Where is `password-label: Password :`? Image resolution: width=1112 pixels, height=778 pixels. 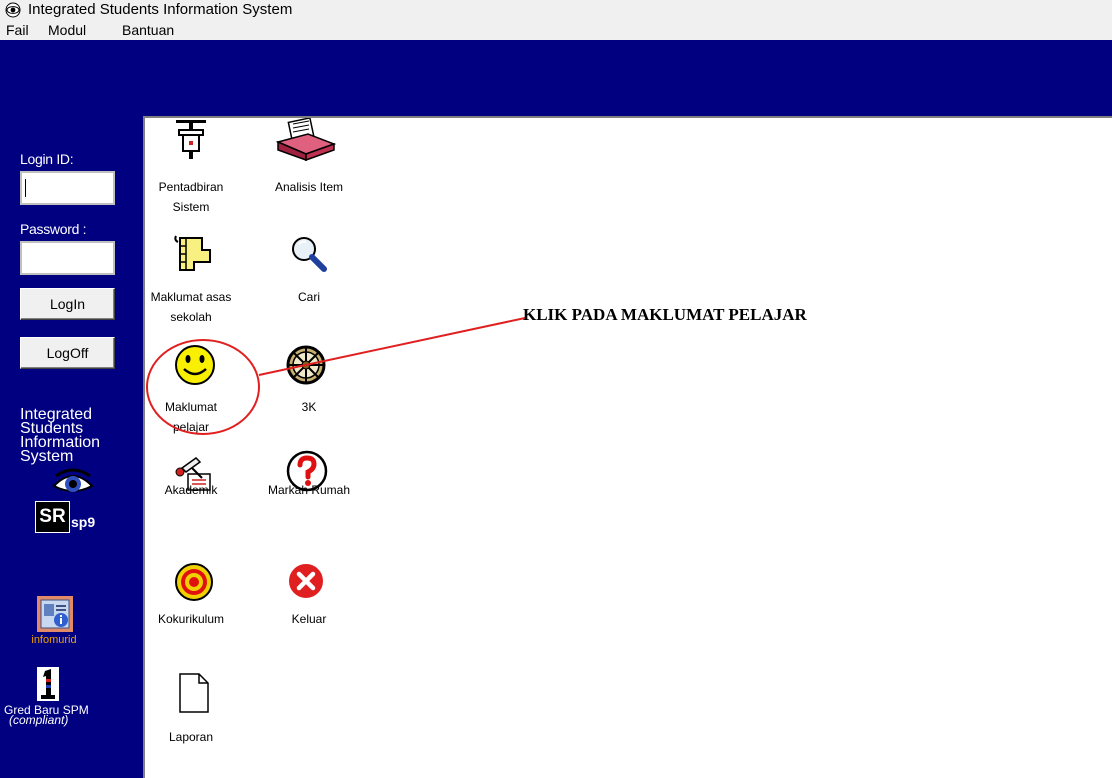
password-label: Password : is located at coordinates (53, 229).